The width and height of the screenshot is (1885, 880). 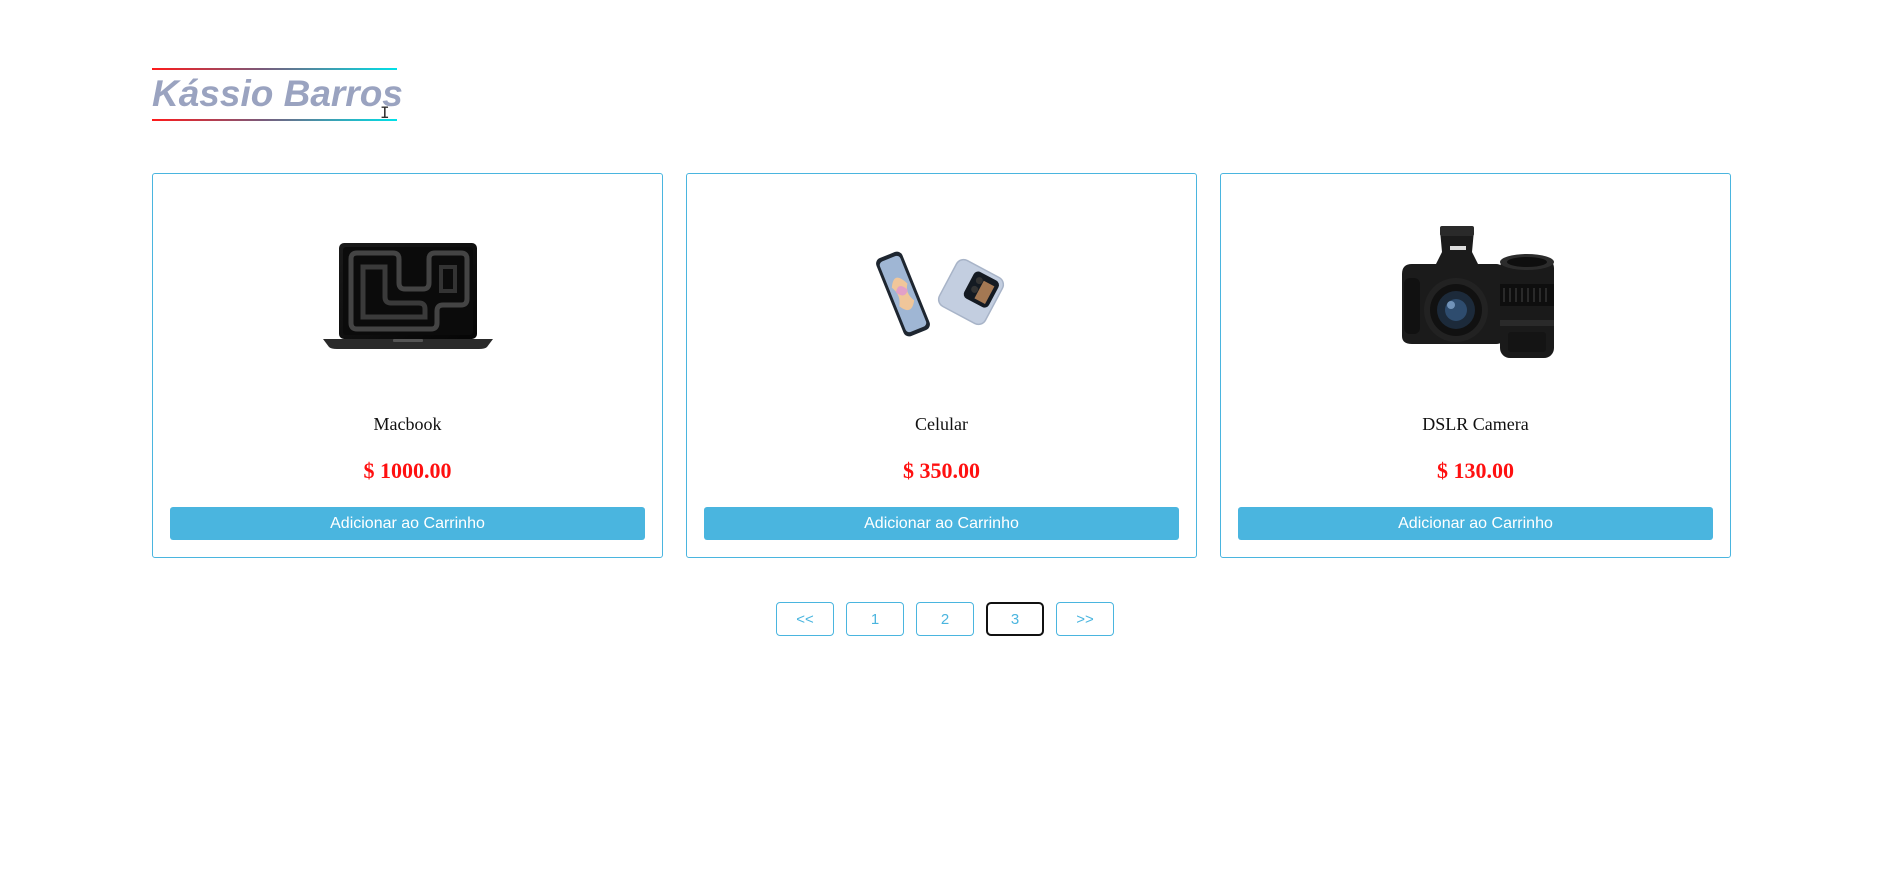 I want to click on pagination-next-button: >>, so click(x=1085, y=619).